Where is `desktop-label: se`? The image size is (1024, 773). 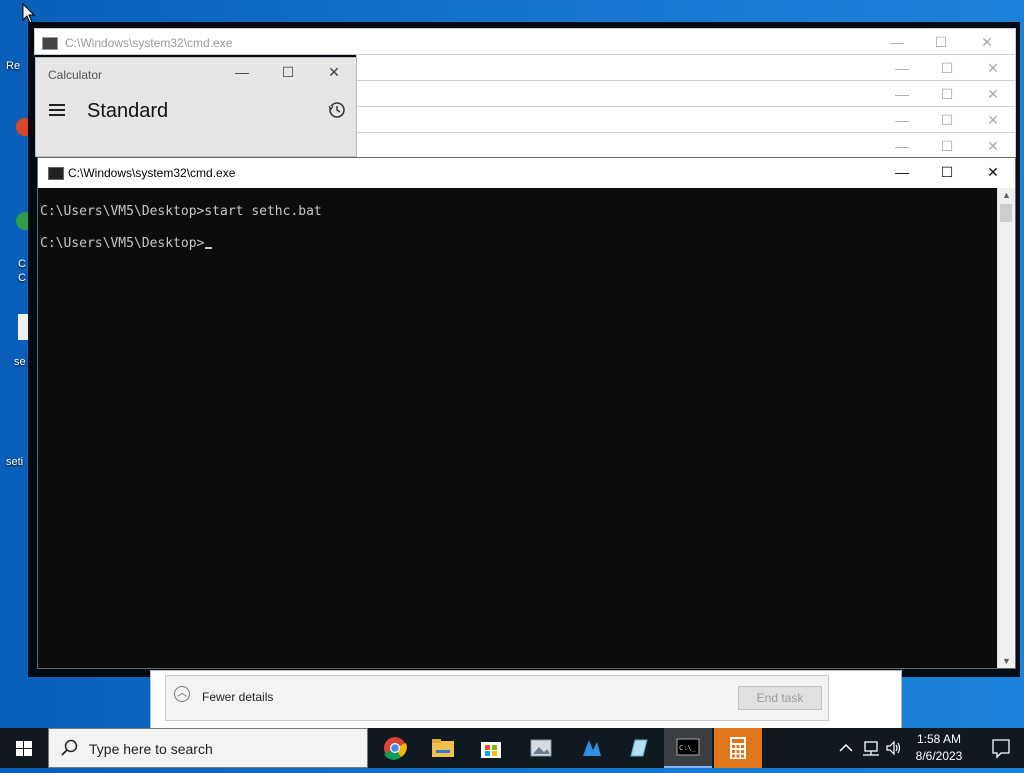 desktop-label: se is located at coordinates (20, 362).